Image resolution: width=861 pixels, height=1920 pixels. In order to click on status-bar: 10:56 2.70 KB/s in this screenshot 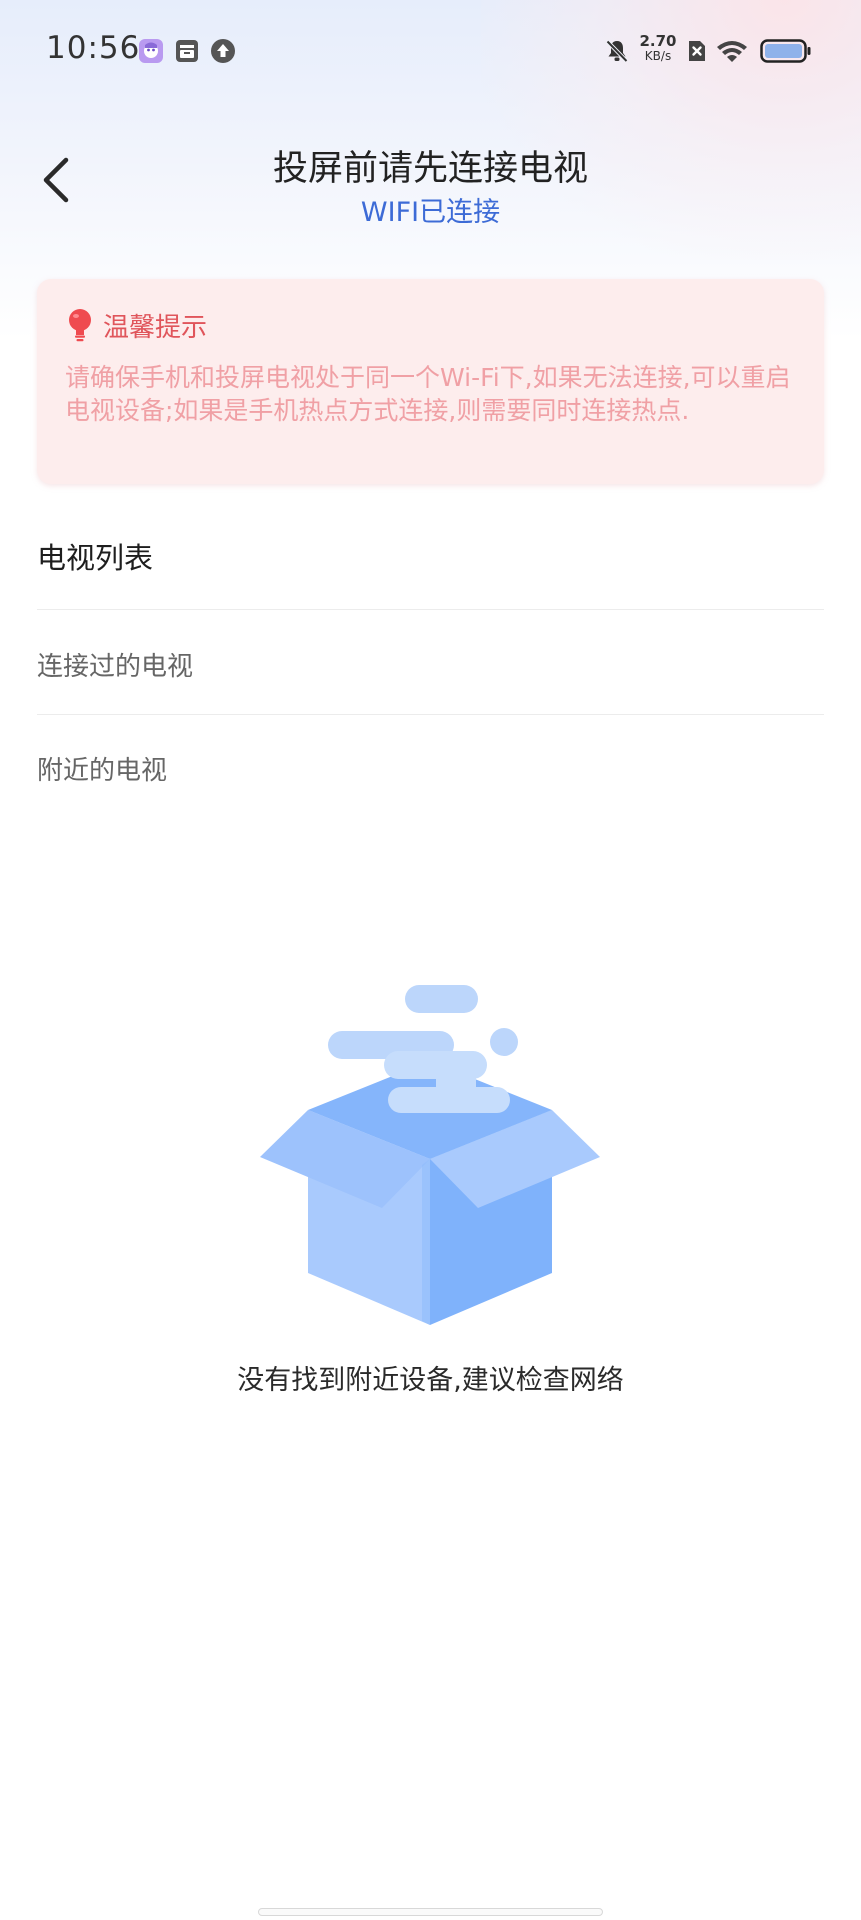, I will do `click(430, 50)`.